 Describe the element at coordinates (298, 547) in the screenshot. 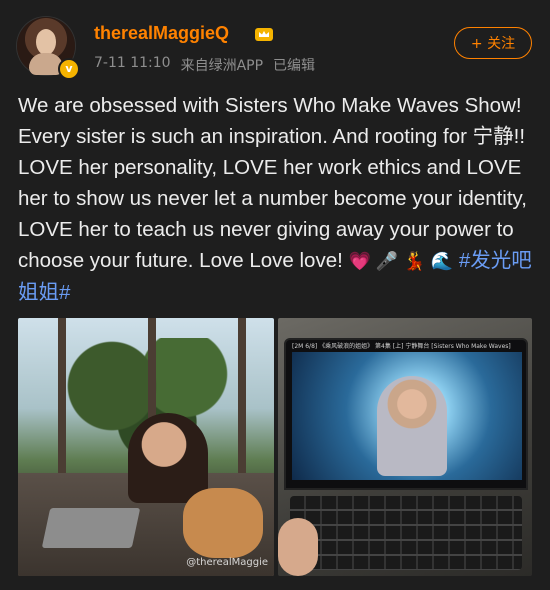

I see `hand` at that location.